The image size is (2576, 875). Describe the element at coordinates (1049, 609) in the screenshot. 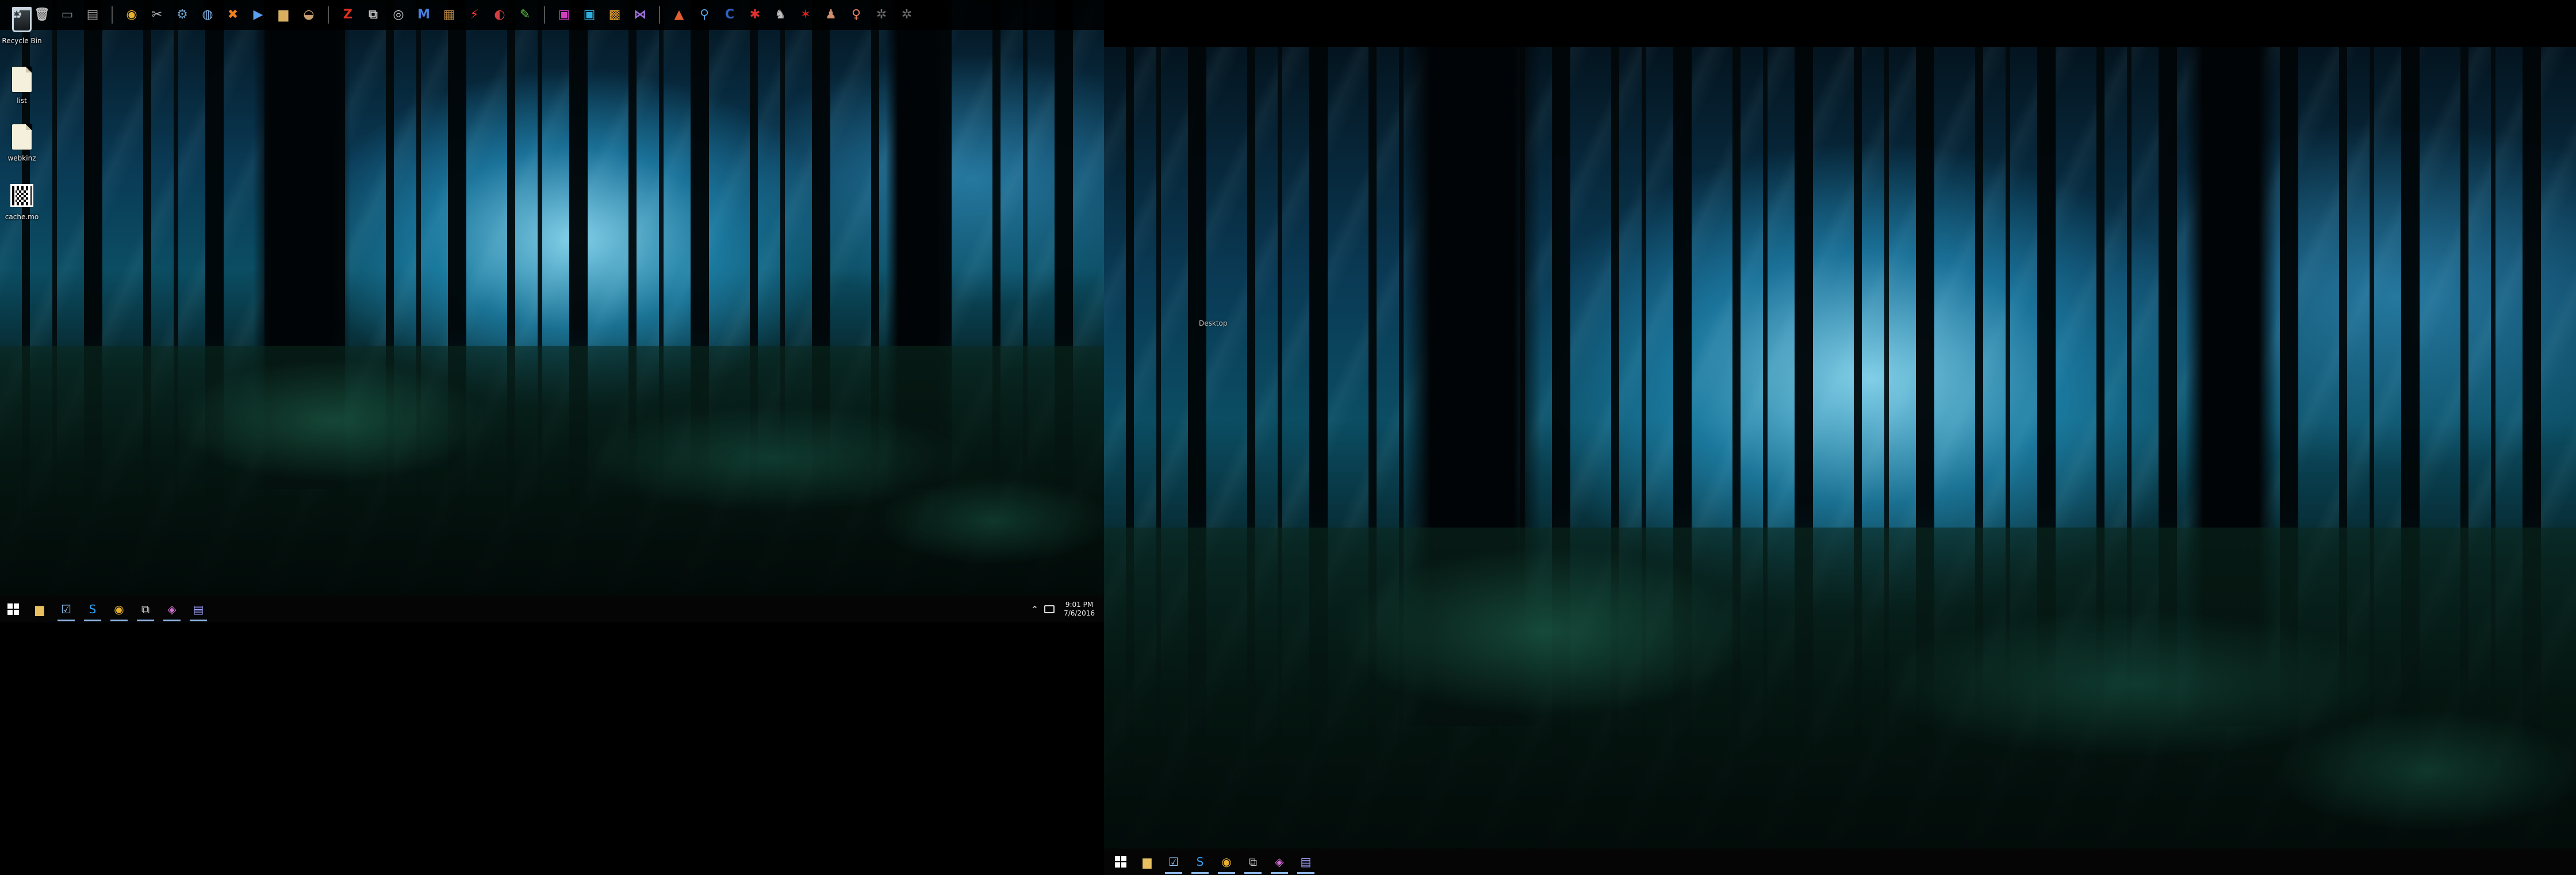

I see `notification-icon` at that location.